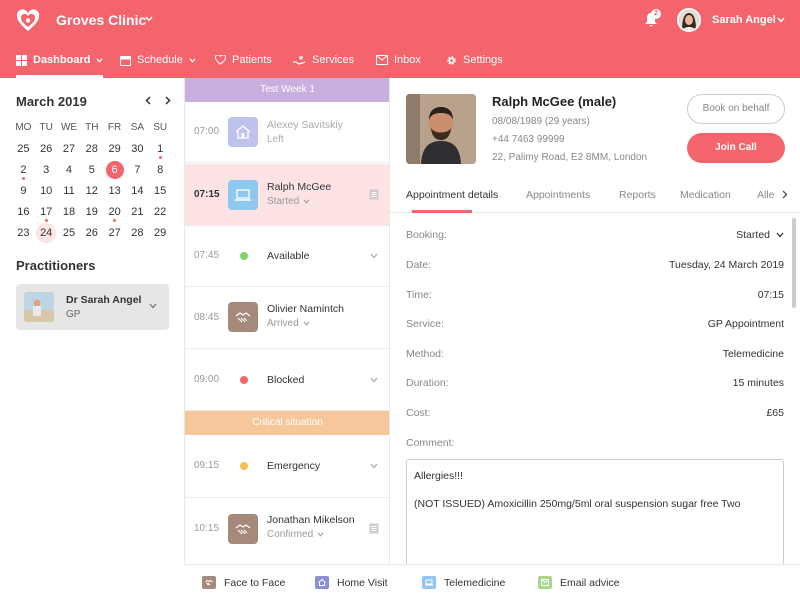 The height and width of the screenshot is (600, 800). Describe the element at coordinates (311, 520) in the screenshot. I see `patient-name: Jonathan Mikelson` at that location.